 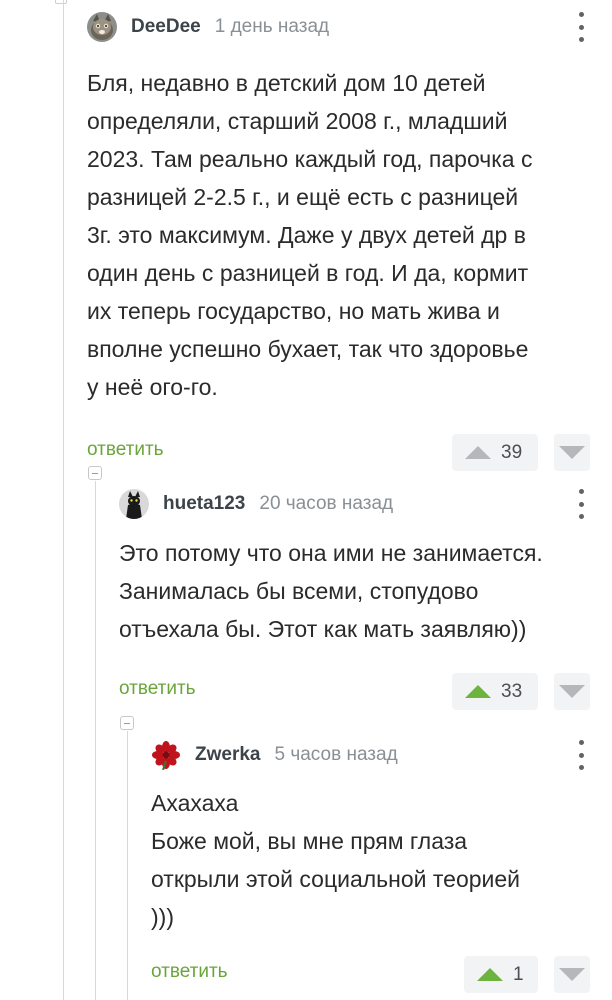 What do you see at coordinates (331, 553) in the screenshot?
I see `comment-line: Это потому что она ими не занимается.` at bounding box center [331, 553].